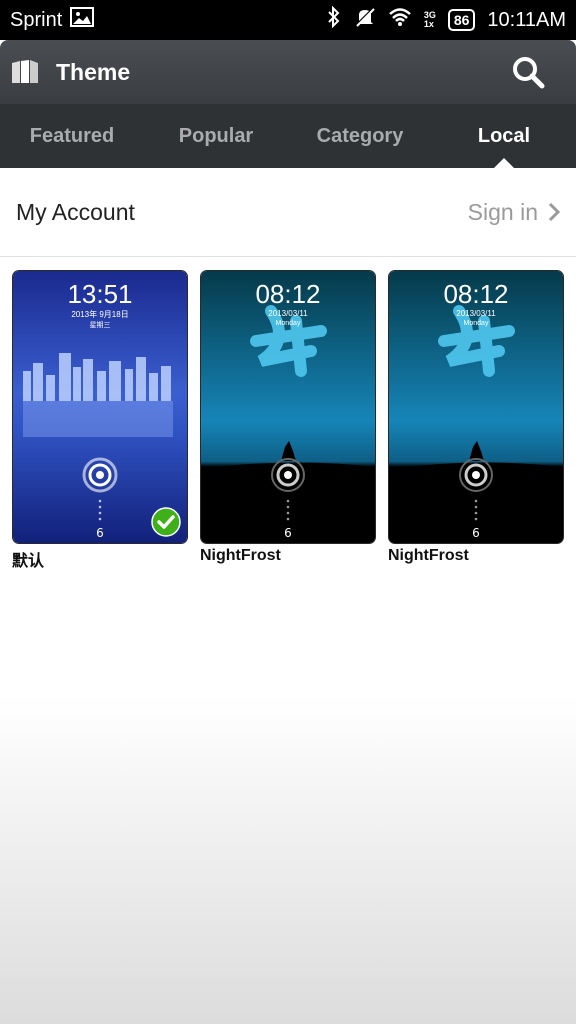 The height and width of the screenshot is (1024, 576). I want to click on chevron-right-icon, so click(554, 212).